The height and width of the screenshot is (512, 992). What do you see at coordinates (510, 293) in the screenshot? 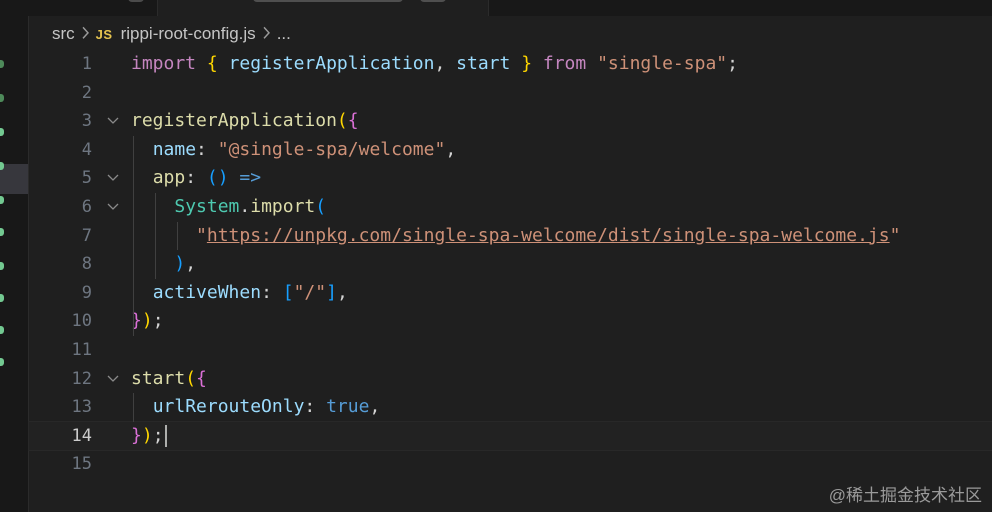
I see `code-line: 9 activeWhen: ["/"],` at bounding box center [510, 293].